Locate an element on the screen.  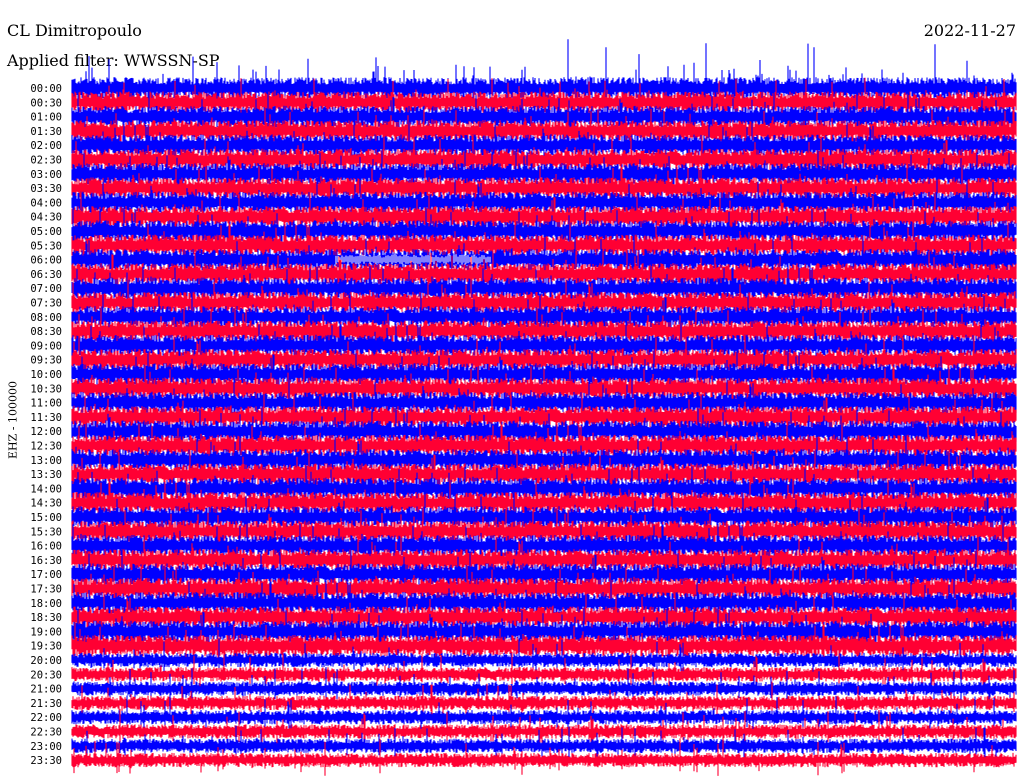
row-tick-label: 20:00 is located at coordinates (46, 661).